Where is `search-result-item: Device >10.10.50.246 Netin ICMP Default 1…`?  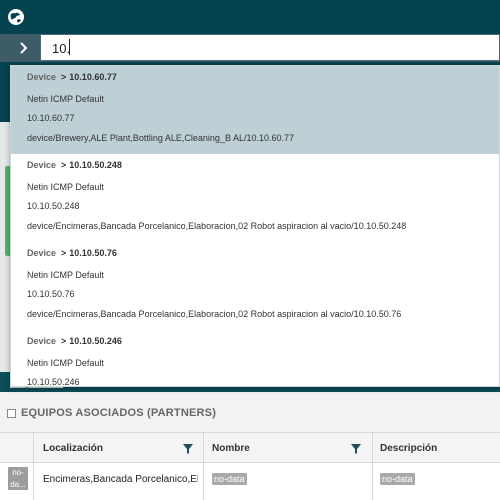 search-result-item: Device >10.10.50.246 Netin ICMP Default 1… is located at coordinates (255, 358).